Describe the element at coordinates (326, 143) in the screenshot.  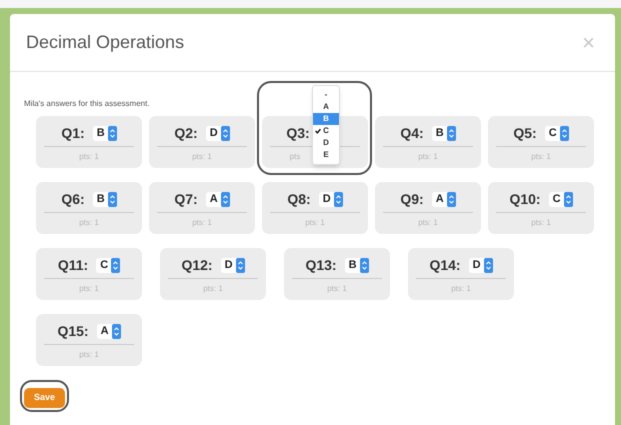
I see `menu-option: D` at that location.